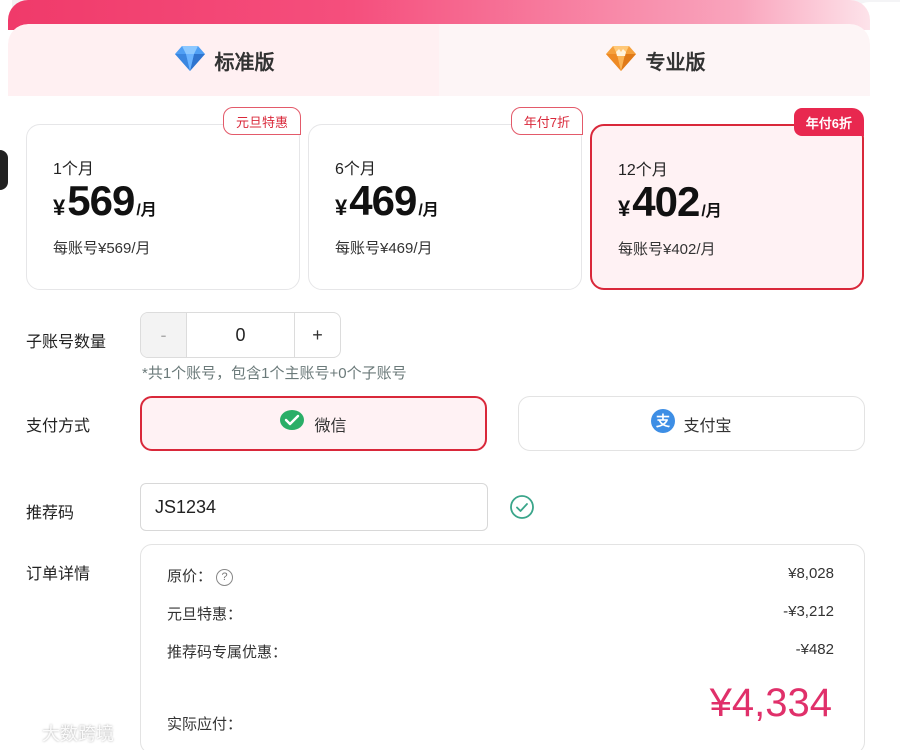 This screenshot has width=900, height=750. What do you see at coordinates (500, 651) in the screenshot?
I see `referral-discount-row: 推荐码专属优惠： -¥482` at bounding box center [500, 651].